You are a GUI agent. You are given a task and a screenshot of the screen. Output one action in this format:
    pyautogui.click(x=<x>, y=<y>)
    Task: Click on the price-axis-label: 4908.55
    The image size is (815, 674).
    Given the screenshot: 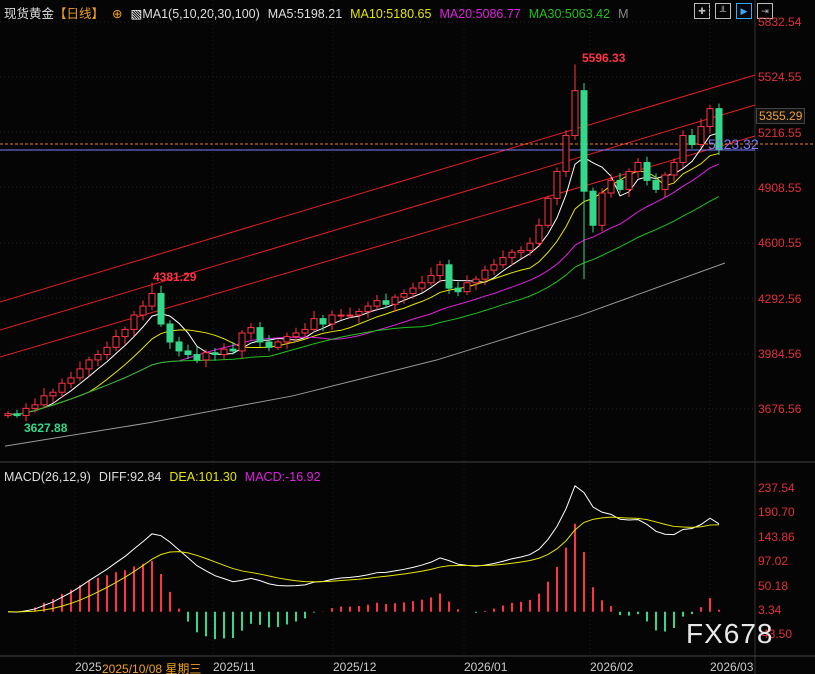 What is the action you would take?
    pyautogui.click(x=780, y=187)
    